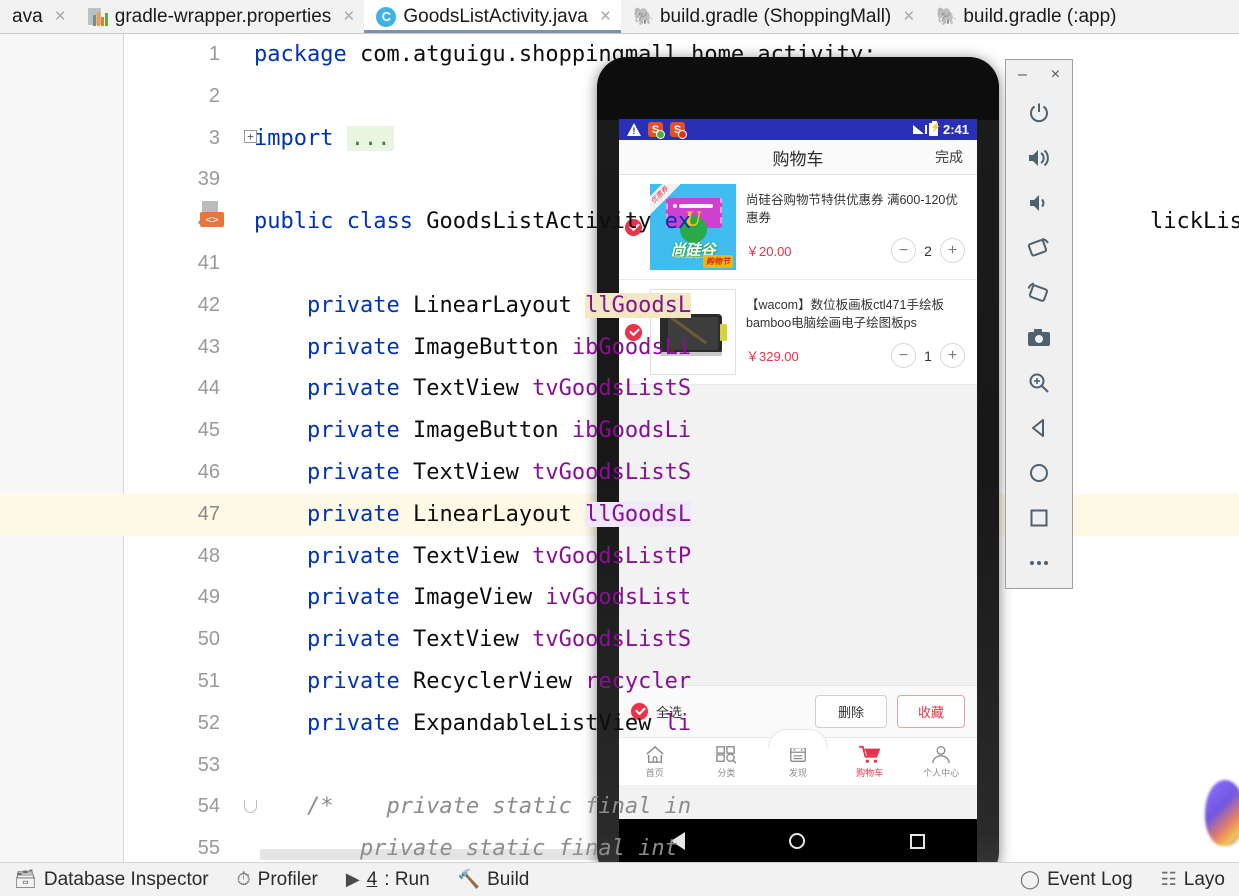  Describe the element at coordinates (949, 157) in the screenshot. I see `done-button: 完成` at that location.